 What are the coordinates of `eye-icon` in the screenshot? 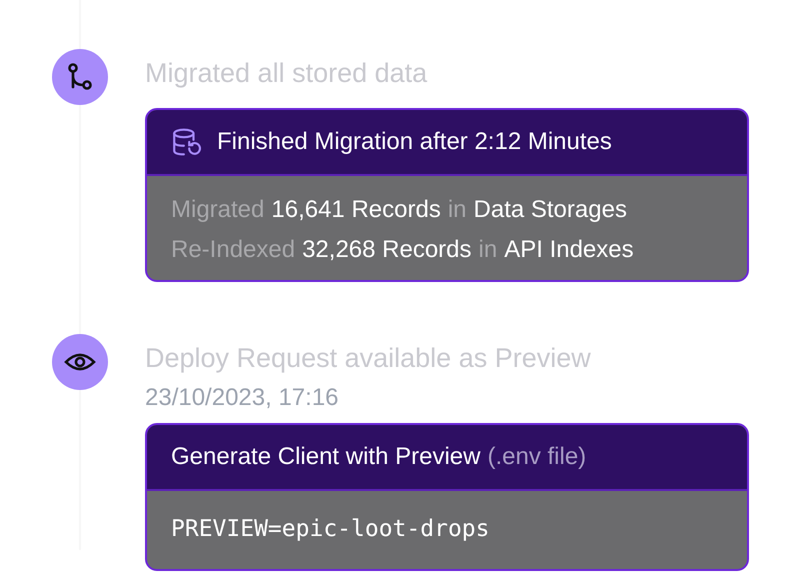 It's located at (80, 362).